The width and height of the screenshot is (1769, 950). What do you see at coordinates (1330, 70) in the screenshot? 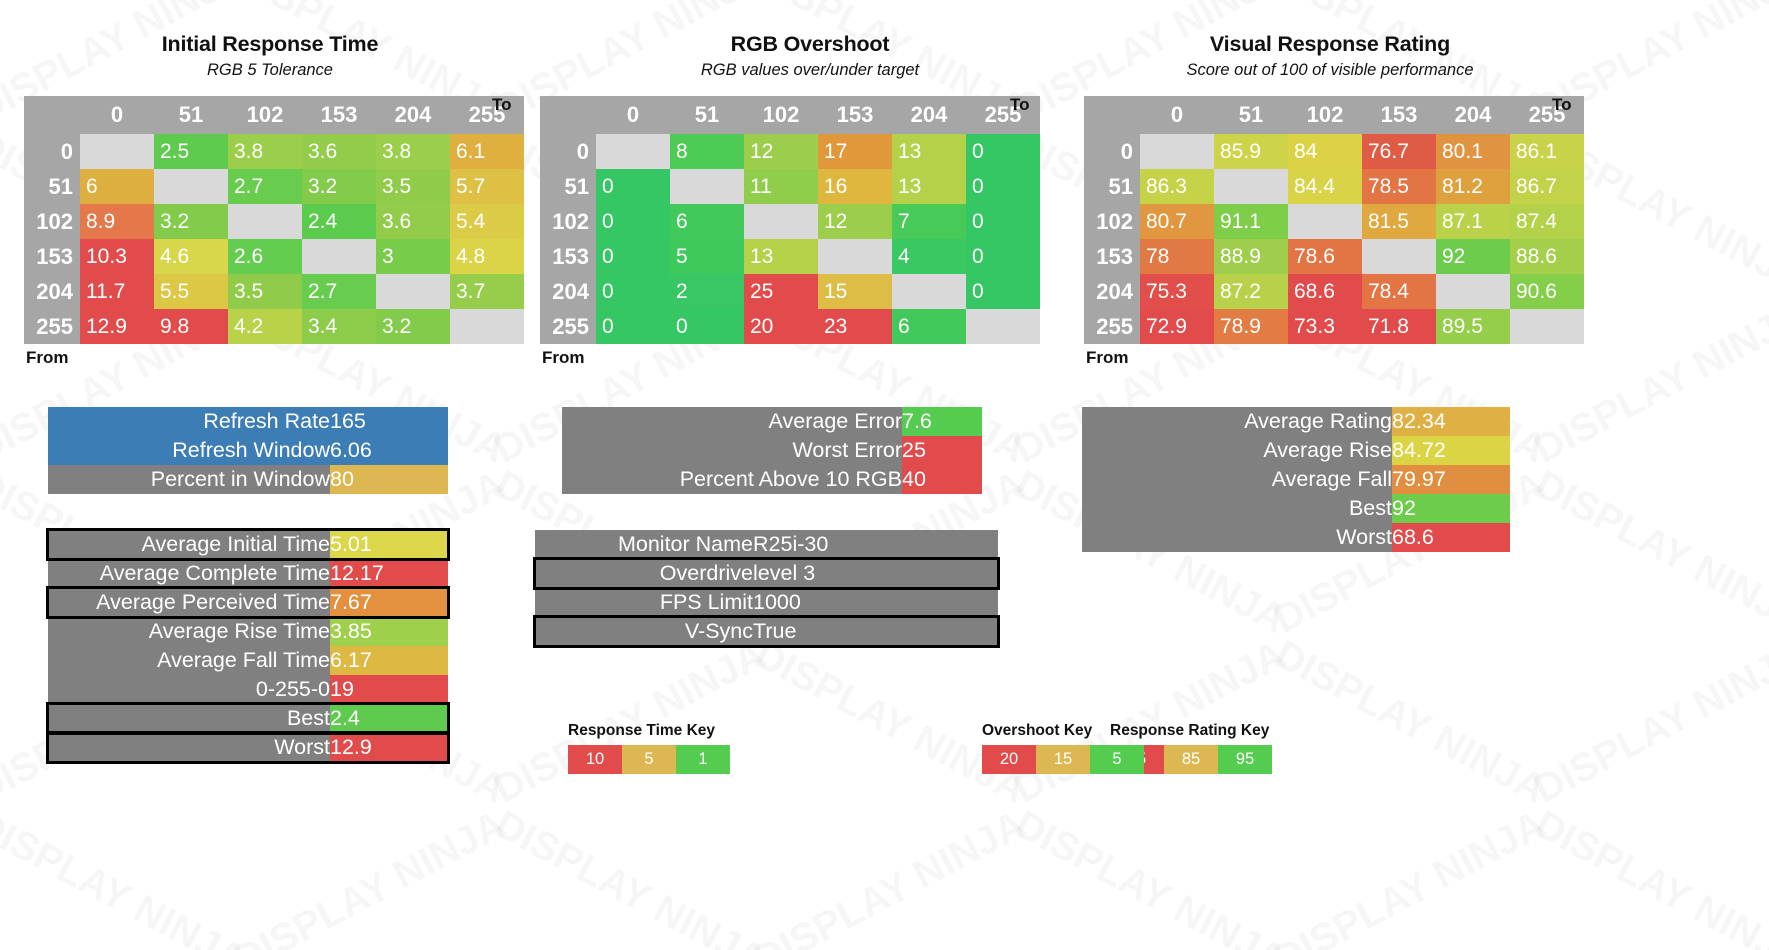
I see `visual-response-rating-subtitle: Score out of 100 of visible performance` at bounding box center [1330, 70].